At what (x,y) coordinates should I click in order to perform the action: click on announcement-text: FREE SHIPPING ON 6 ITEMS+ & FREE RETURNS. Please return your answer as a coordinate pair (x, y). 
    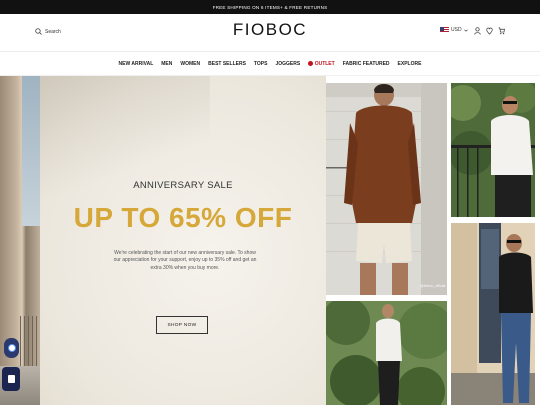
    Looking at the image, I should click on (270, 7).